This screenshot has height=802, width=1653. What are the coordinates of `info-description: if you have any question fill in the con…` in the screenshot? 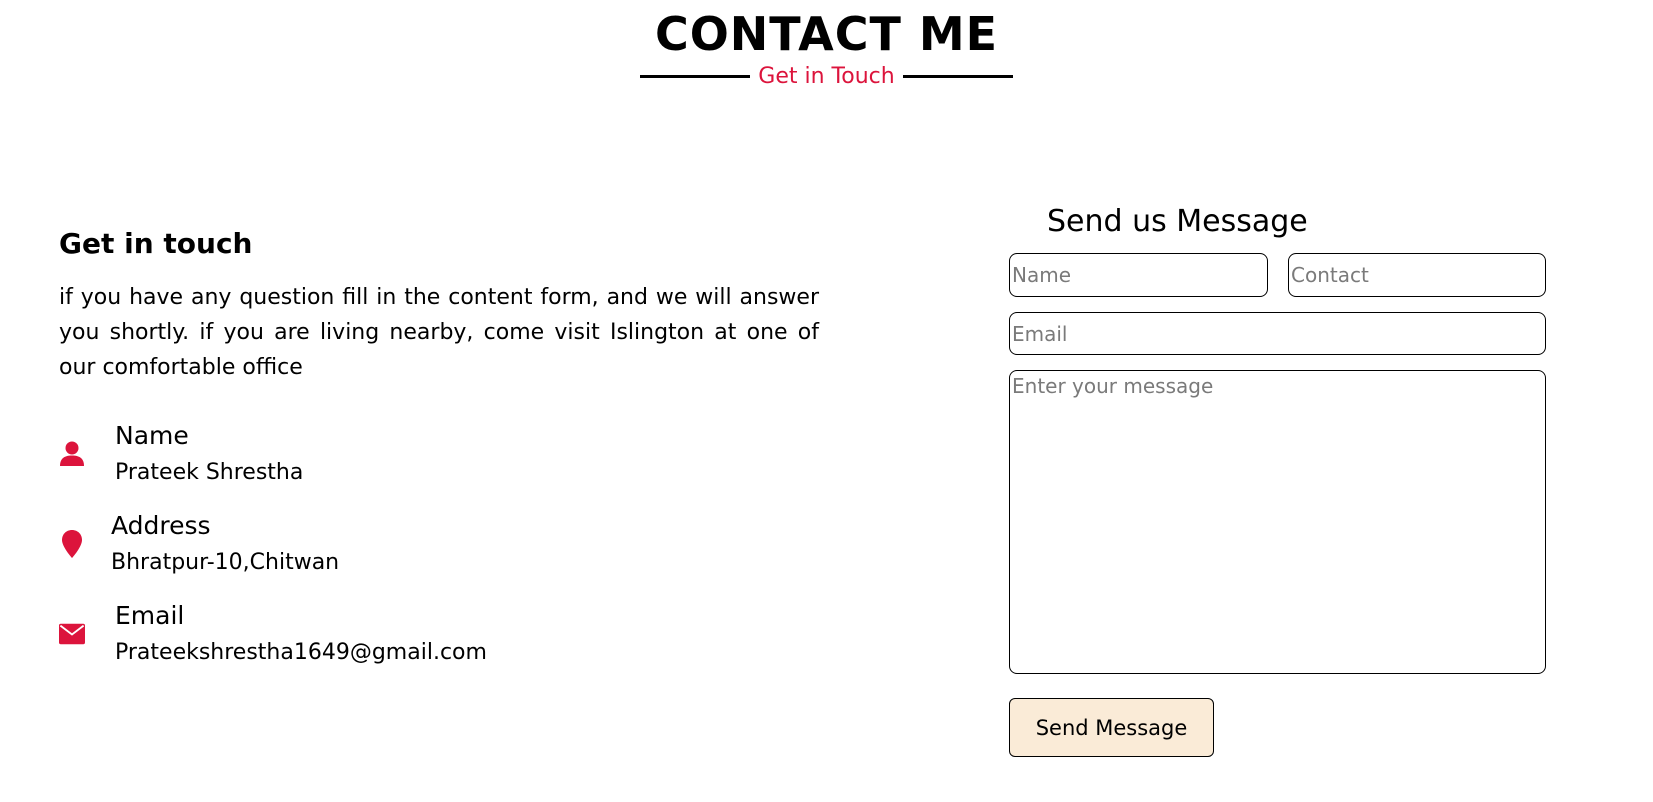 It's located at (439, 332).